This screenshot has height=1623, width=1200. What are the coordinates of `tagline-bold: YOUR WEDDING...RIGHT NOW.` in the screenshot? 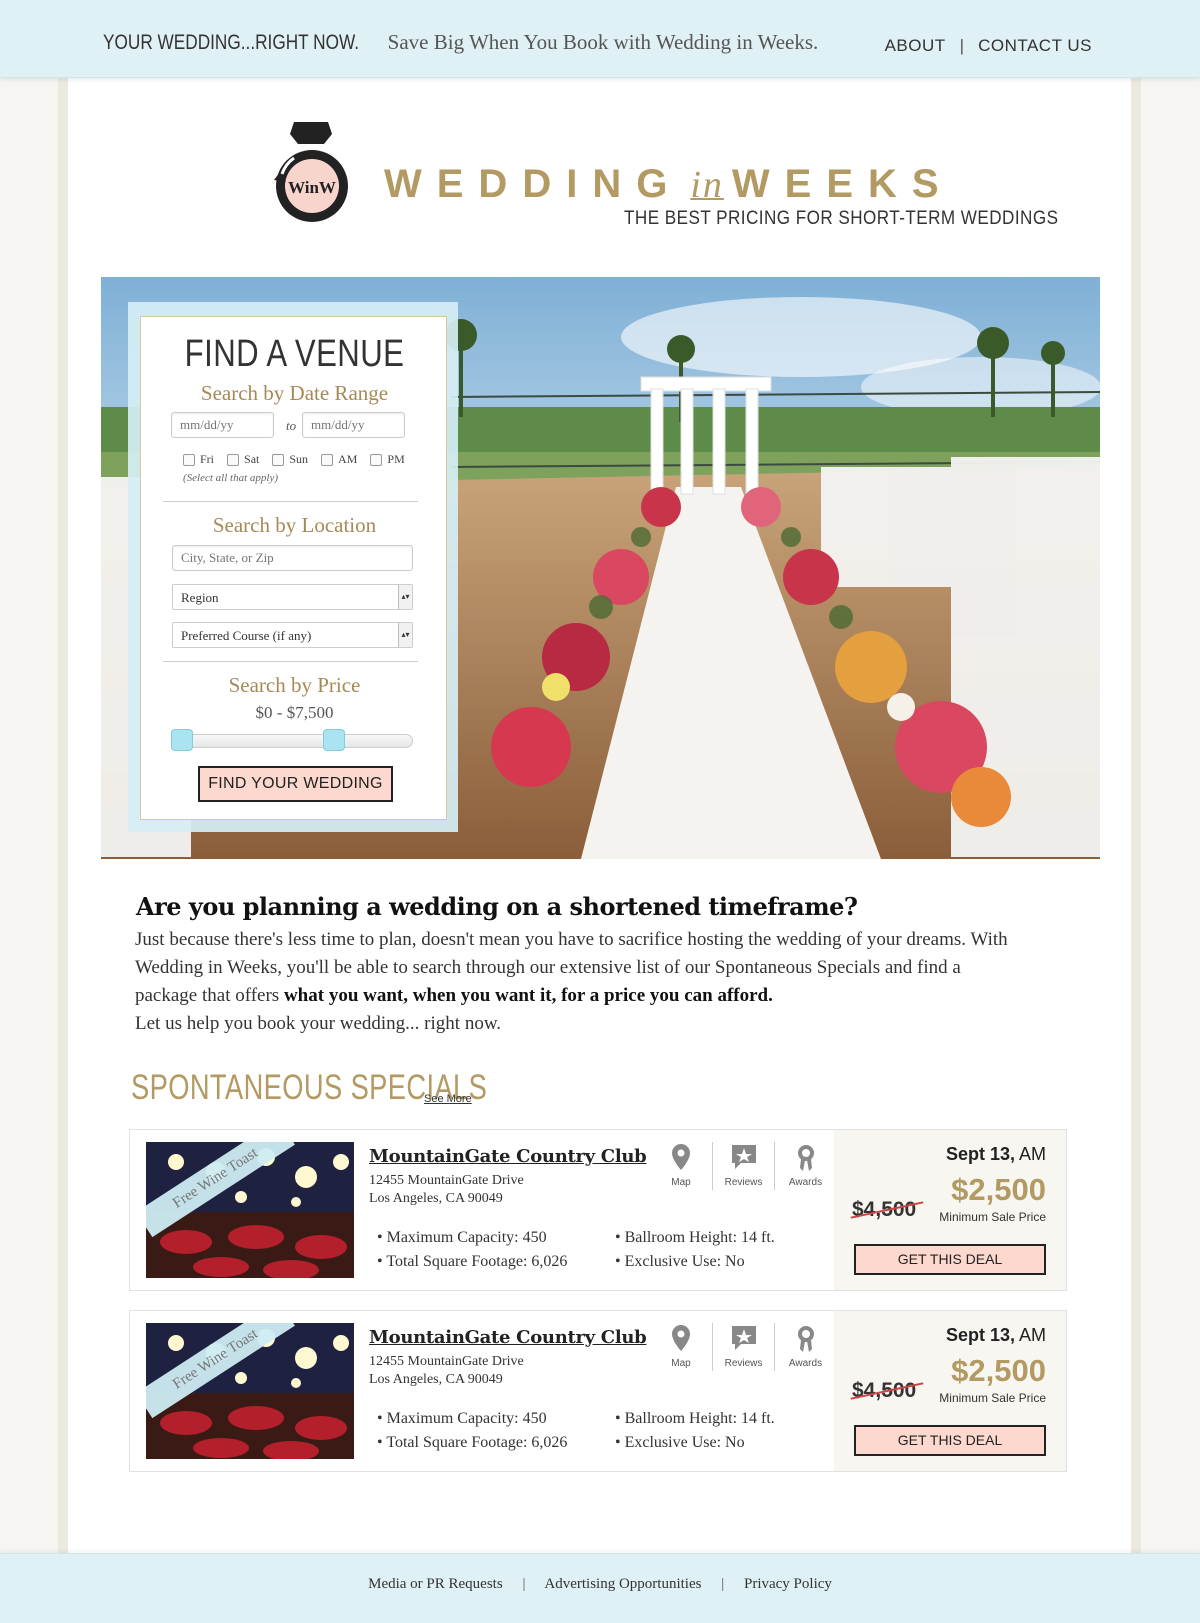 It's located at (231, 42).